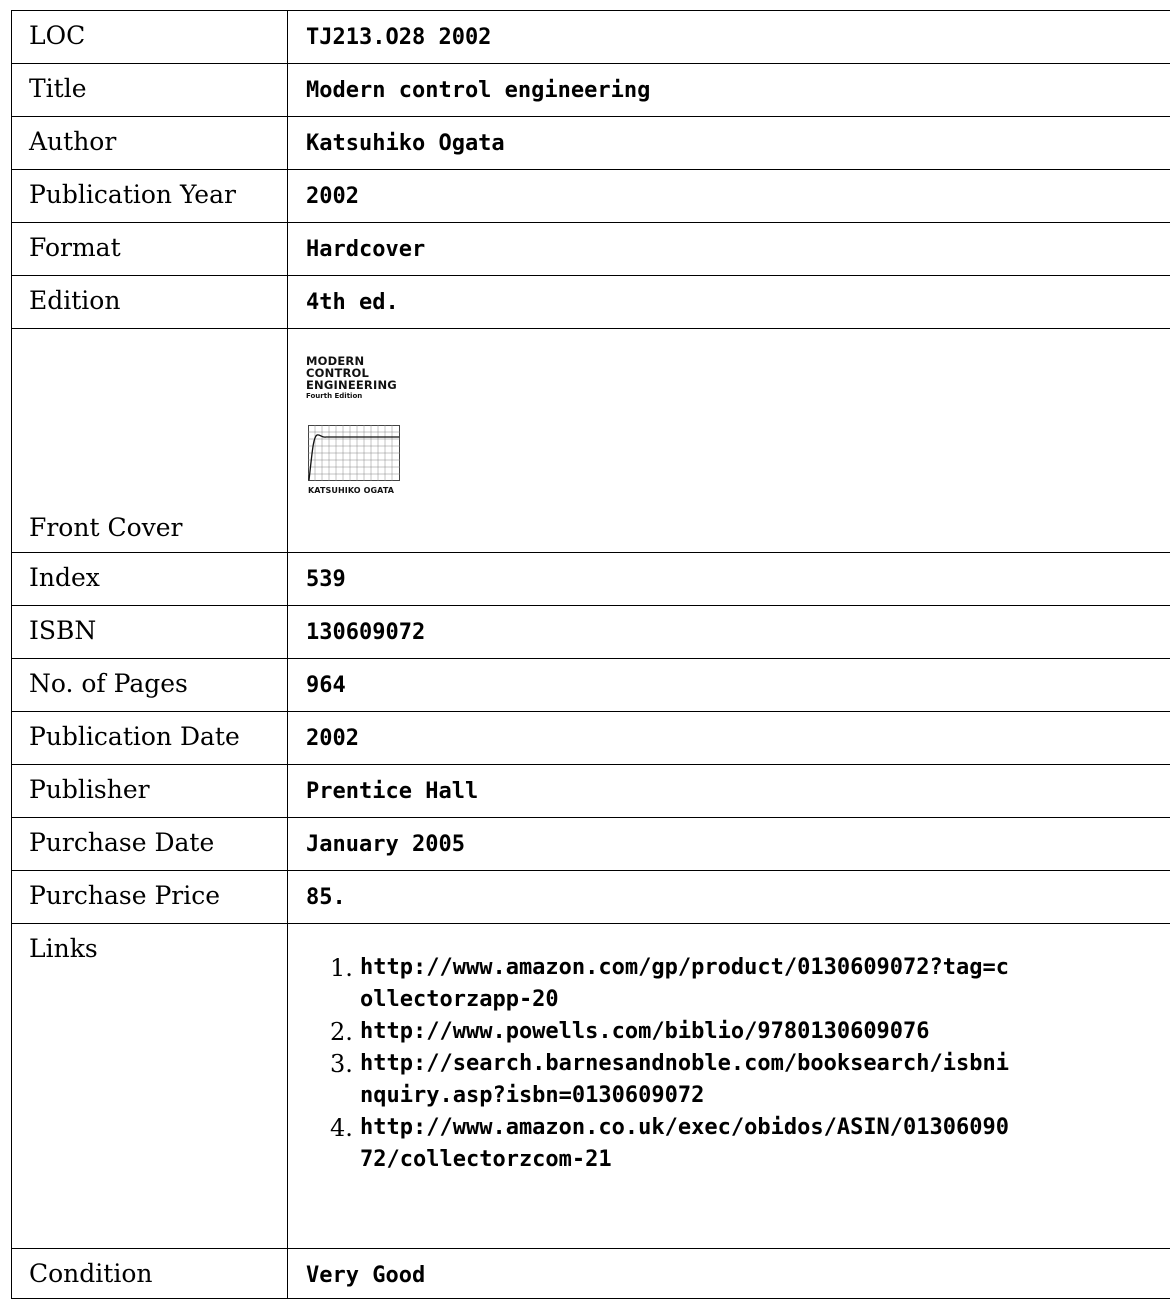  Describe the element at coordinates (149, 897) in the screenshot. I see `purchase-price-label: Purchase Price` at that location.